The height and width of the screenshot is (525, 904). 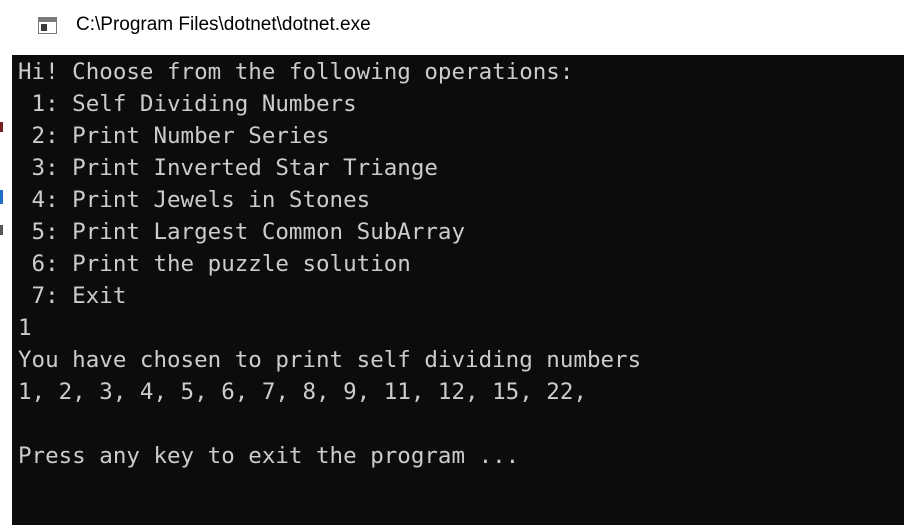 What do you see at coordinates (194, 200) in the screenshot?
I see `console-line-option-4: 4: Print Jewels in Stones` at bounding box center [194, 200].